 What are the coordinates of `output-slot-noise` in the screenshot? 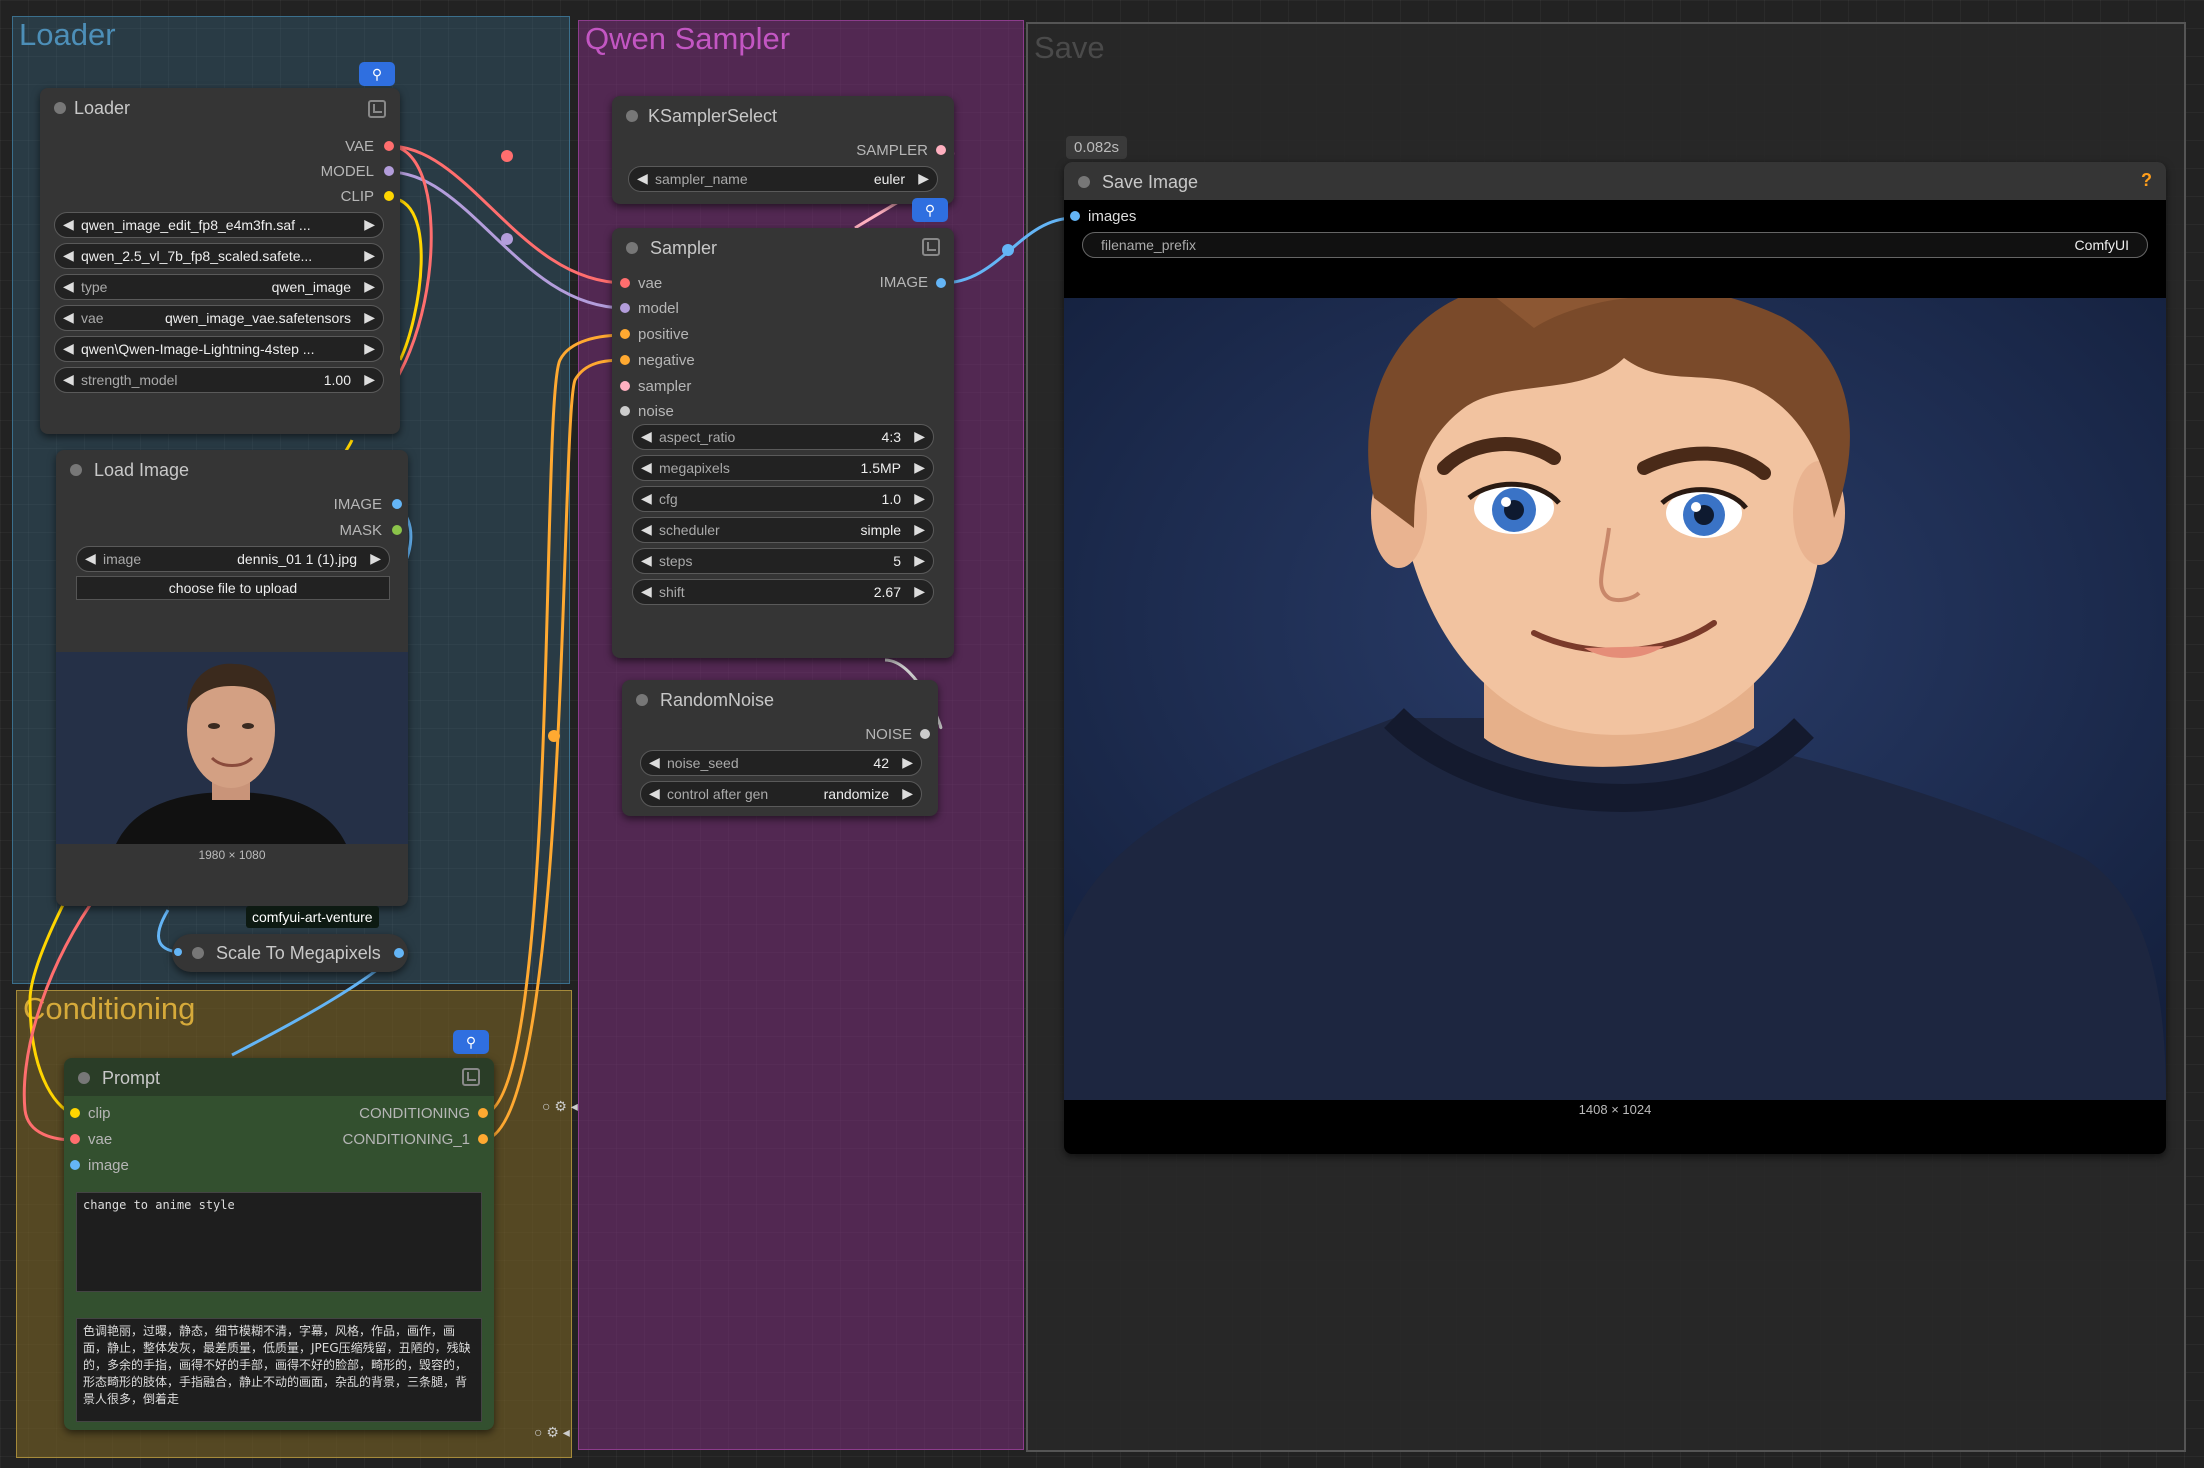 It's located at (925, 734).